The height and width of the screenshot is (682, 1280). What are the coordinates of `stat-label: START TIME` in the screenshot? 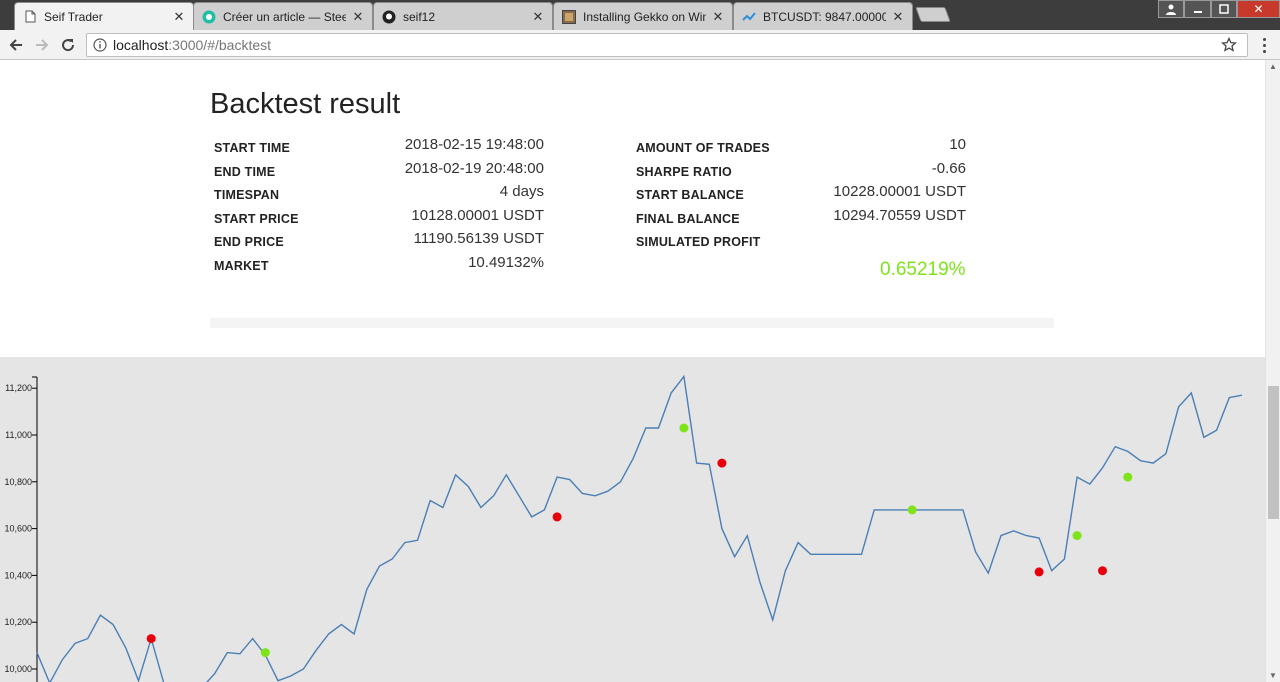 It's located at (252, 148).